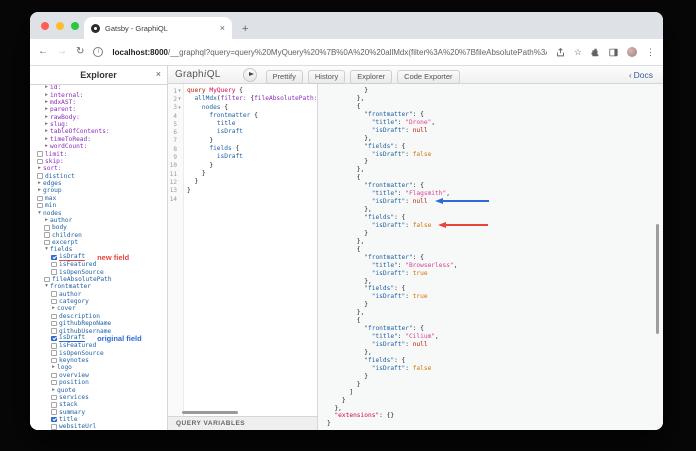  Describe the element at coordinates (98, 176) in the screenshot. I see `explorer-item-distinct: distinct` at that location.